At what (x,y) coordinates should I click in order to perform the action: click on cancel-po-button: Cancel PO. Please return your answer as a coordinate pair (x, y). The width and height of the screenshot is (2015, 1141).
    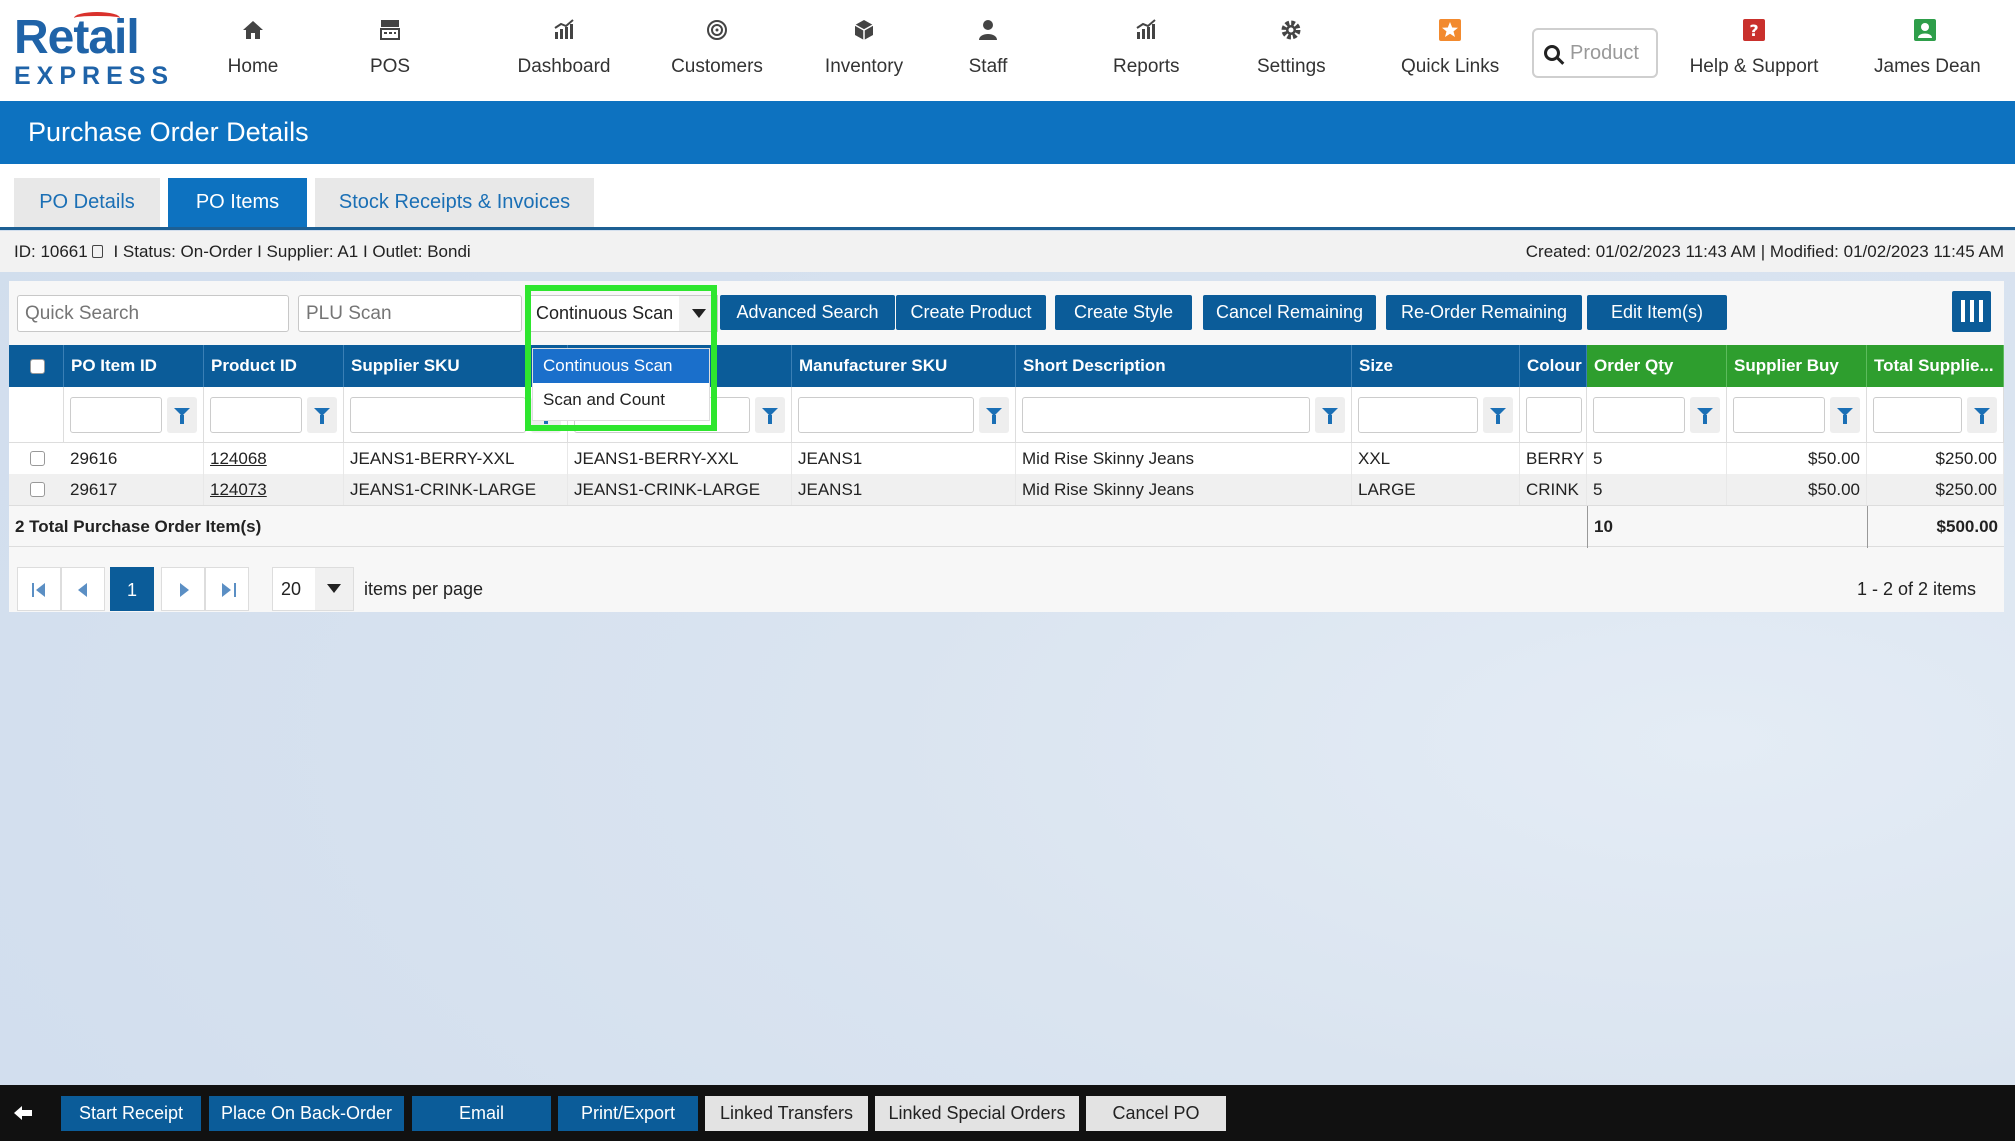
    Looking at the image, I should click on (1156, 1113).